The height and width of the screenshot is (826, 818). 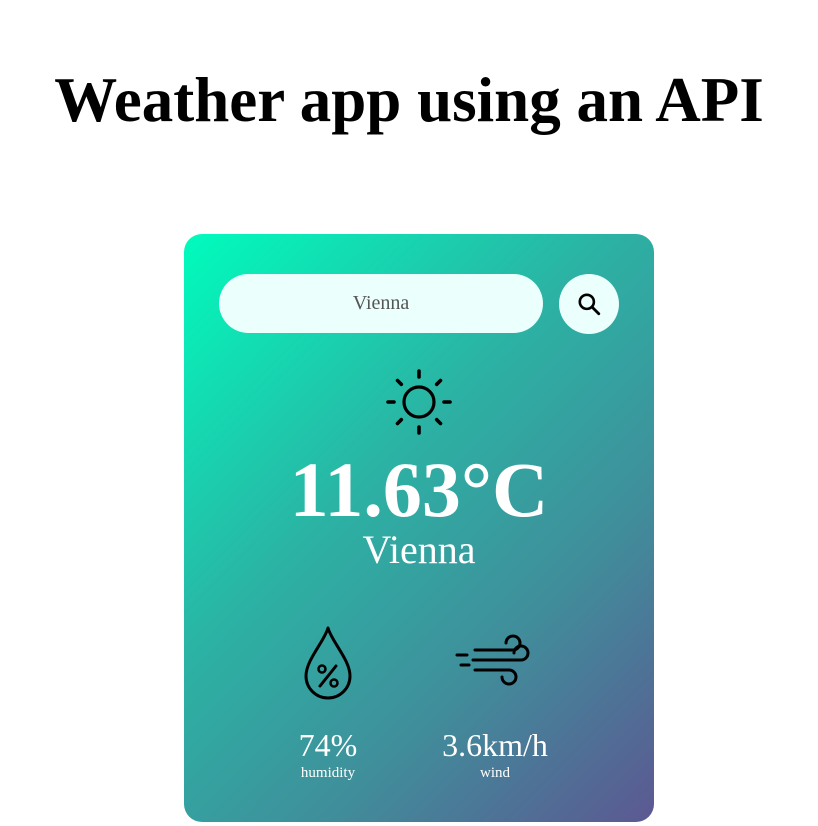 What do you see at coordinates (328, 773) in the screenshot?
I see `humidity-label: humidity` at bounding box center [328, 773].